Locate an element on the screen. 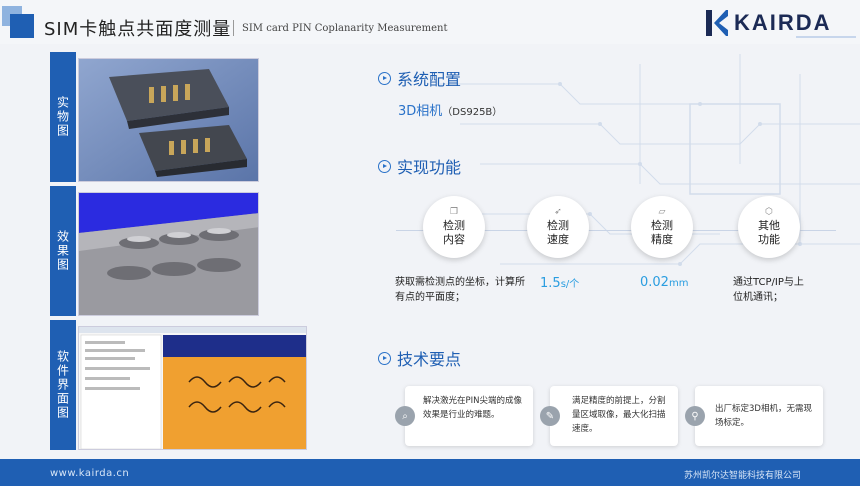 The height and width of the screenshot is (486, 860). footer-company: 苏州凯尔达智能科技有限公司 is located at coordinates (743, 476).